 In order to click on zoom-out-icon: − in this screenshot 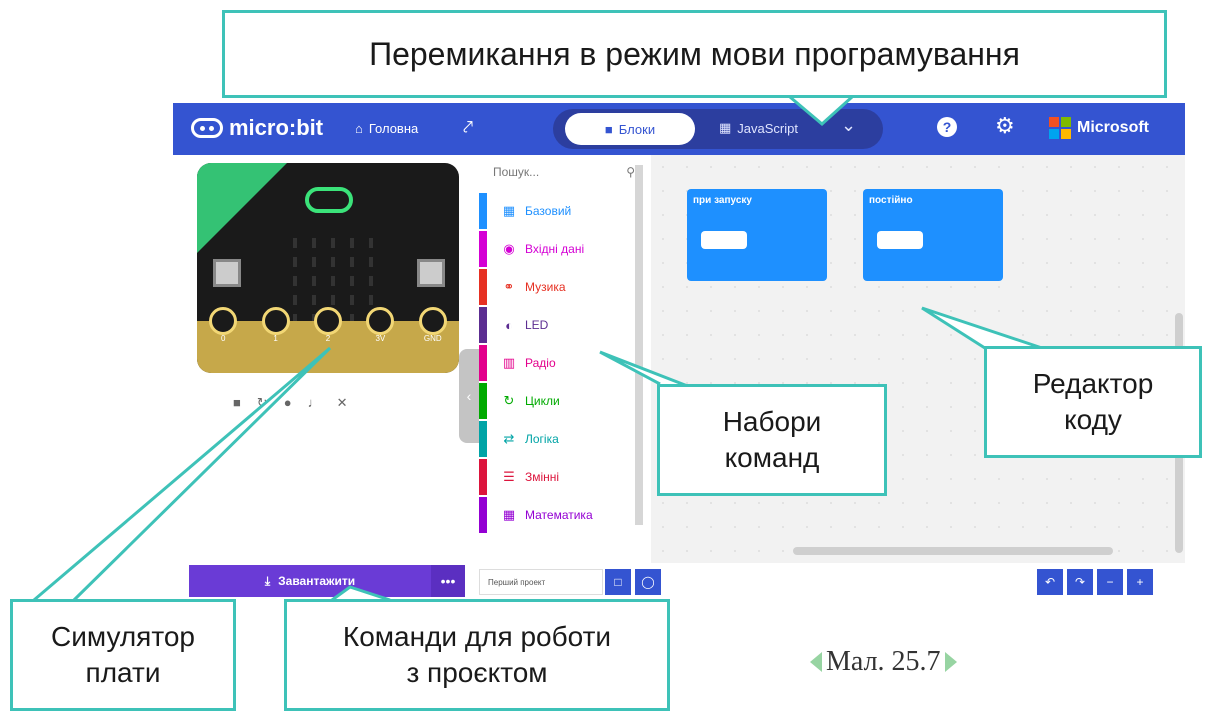, I will do `click(1110, 582)`.